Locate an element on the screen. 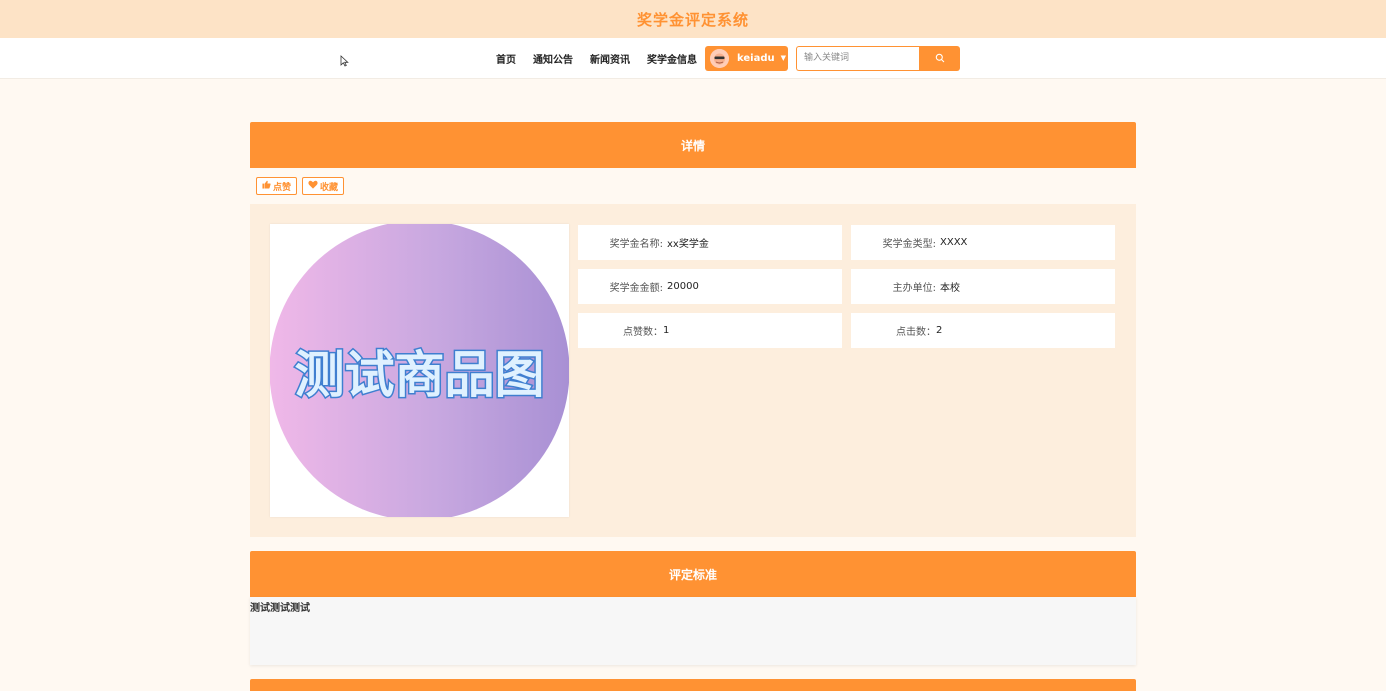 This screenshot has width=1386, height=691. search-box is located at coordinates (878, 58).